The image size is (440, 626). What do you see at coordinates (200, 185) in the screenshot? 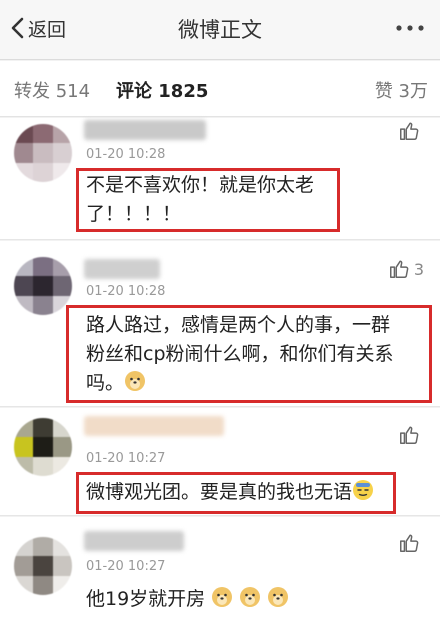
I see `comment-text-line: 不是不喜欢你！就是你太老` at bounding box center [200, 185].